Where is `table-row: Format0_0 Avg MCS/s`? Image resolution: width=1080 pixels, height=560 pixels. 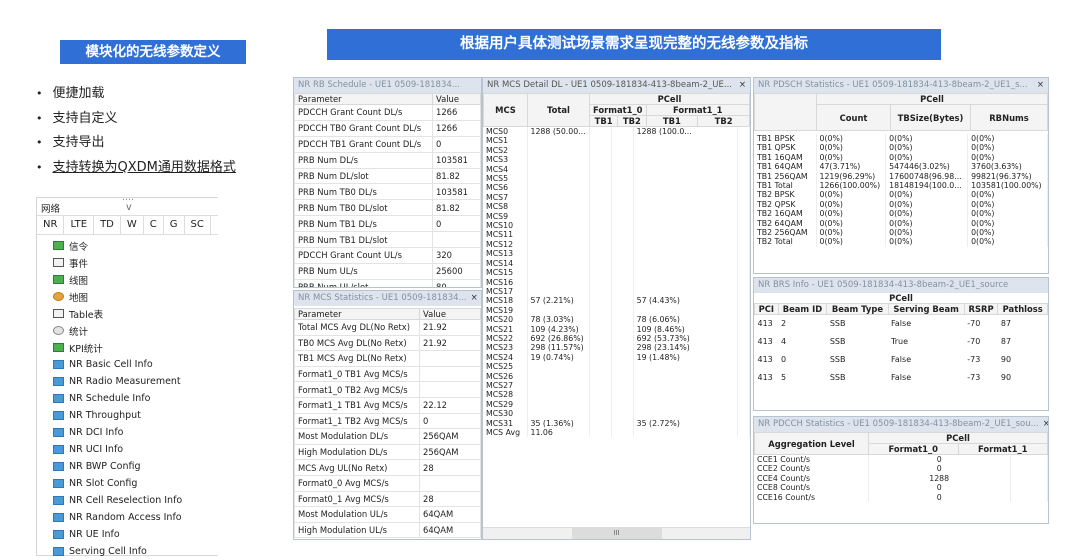
table-row: Format0_0 Avg MCS/s is located at coordinates (387, 483).